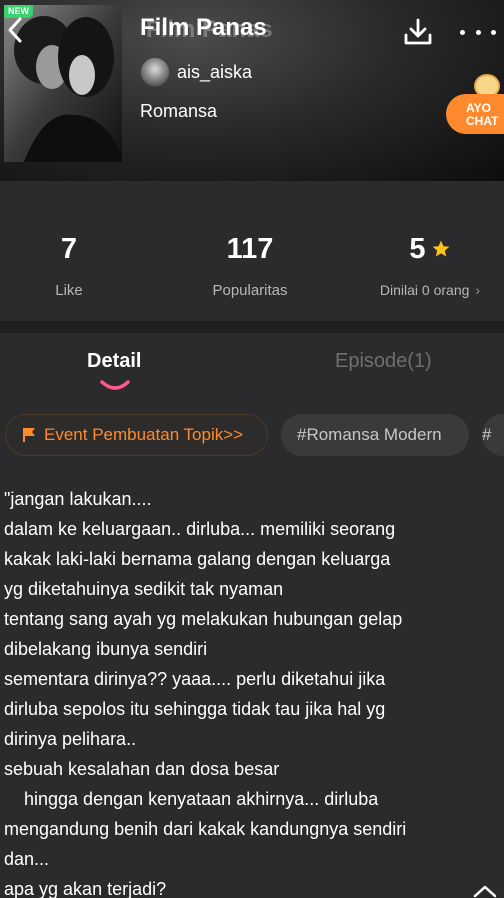 This screenshot has width=504, height=898. I want to click on chat-promo-button: AYO CHAT, so click(475, 106).